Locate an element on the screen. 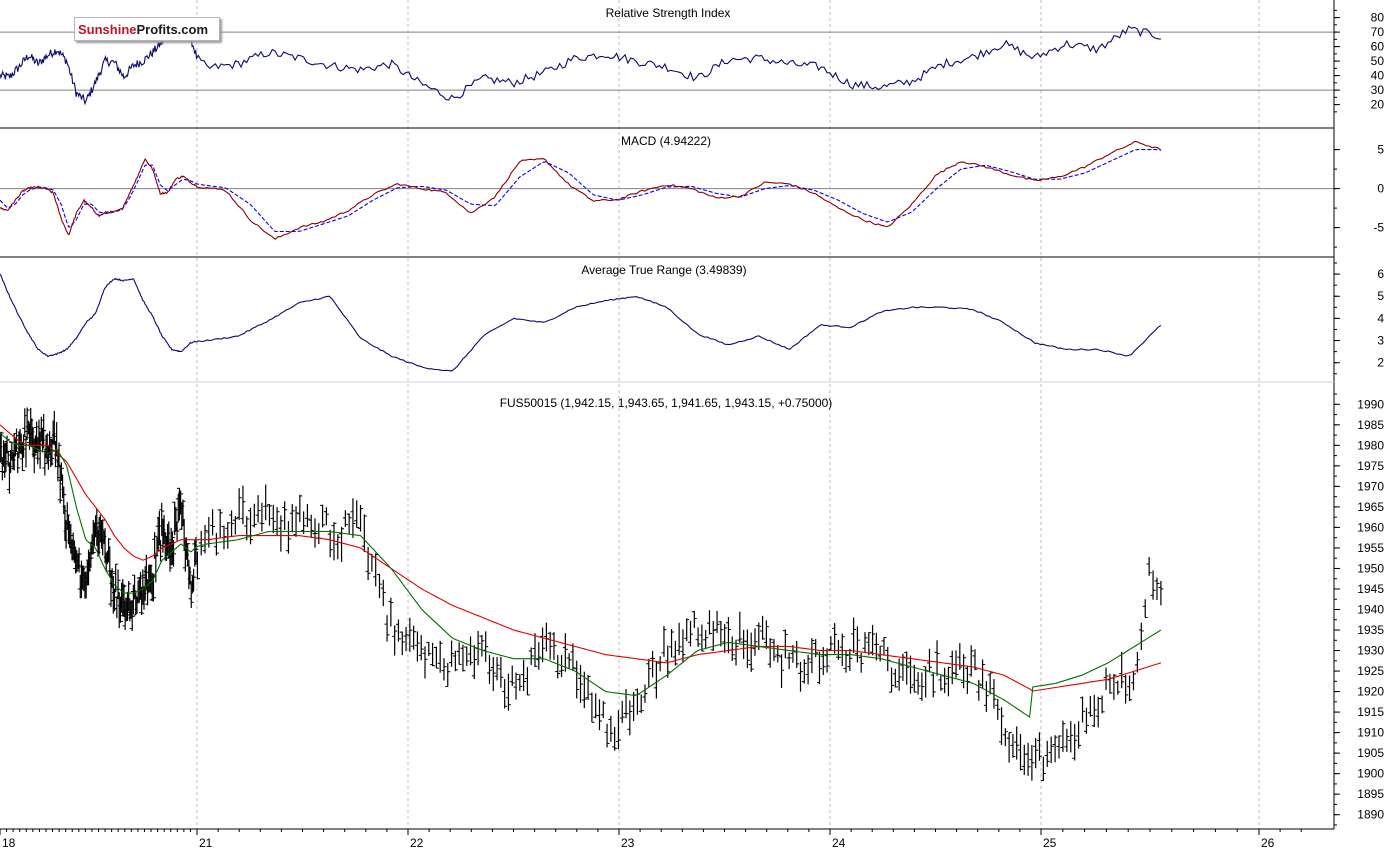  x-tick-label-21: 21 is located at coordinates (206, 843).